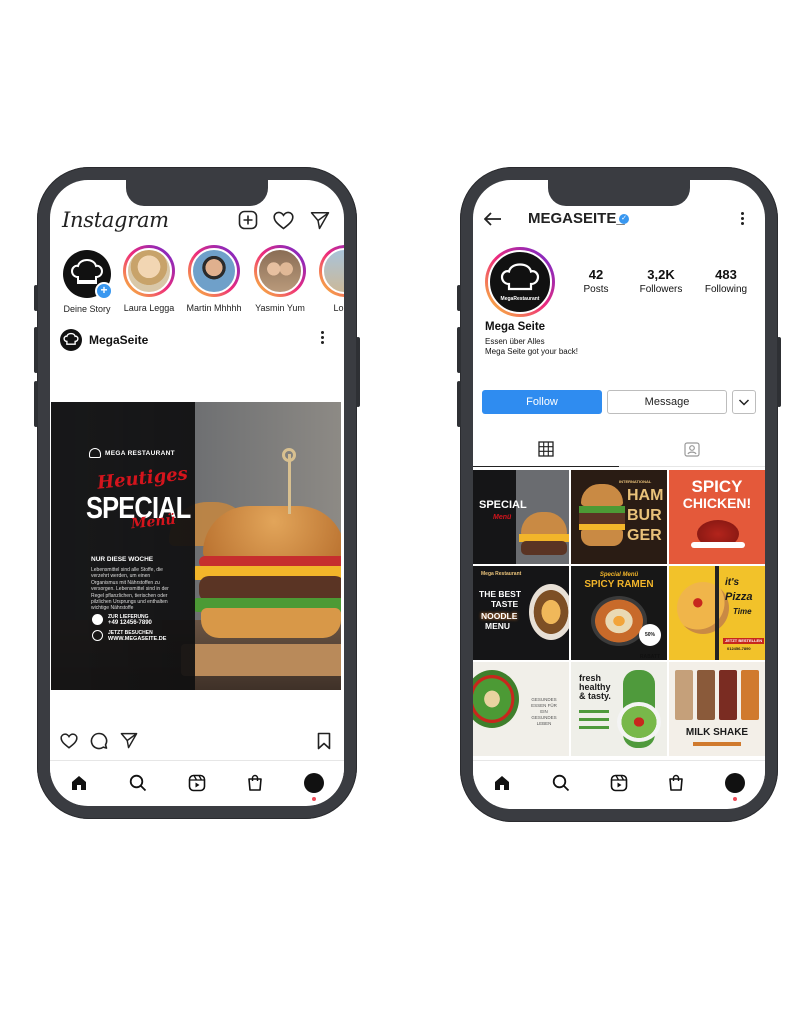 Image resolution: width=810 pixels, height=1013 pixels. Describe the element at coordinates (503, 505) in the screenshot. I see `tile-text: SPECIAL` at that location.